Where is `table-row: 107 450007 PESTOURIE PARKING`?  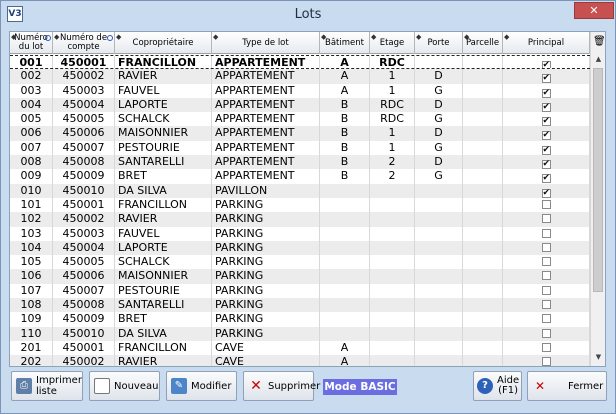 table-row: 107 450007 PESTOURIE PARKING is located at coordinates (300, 291).